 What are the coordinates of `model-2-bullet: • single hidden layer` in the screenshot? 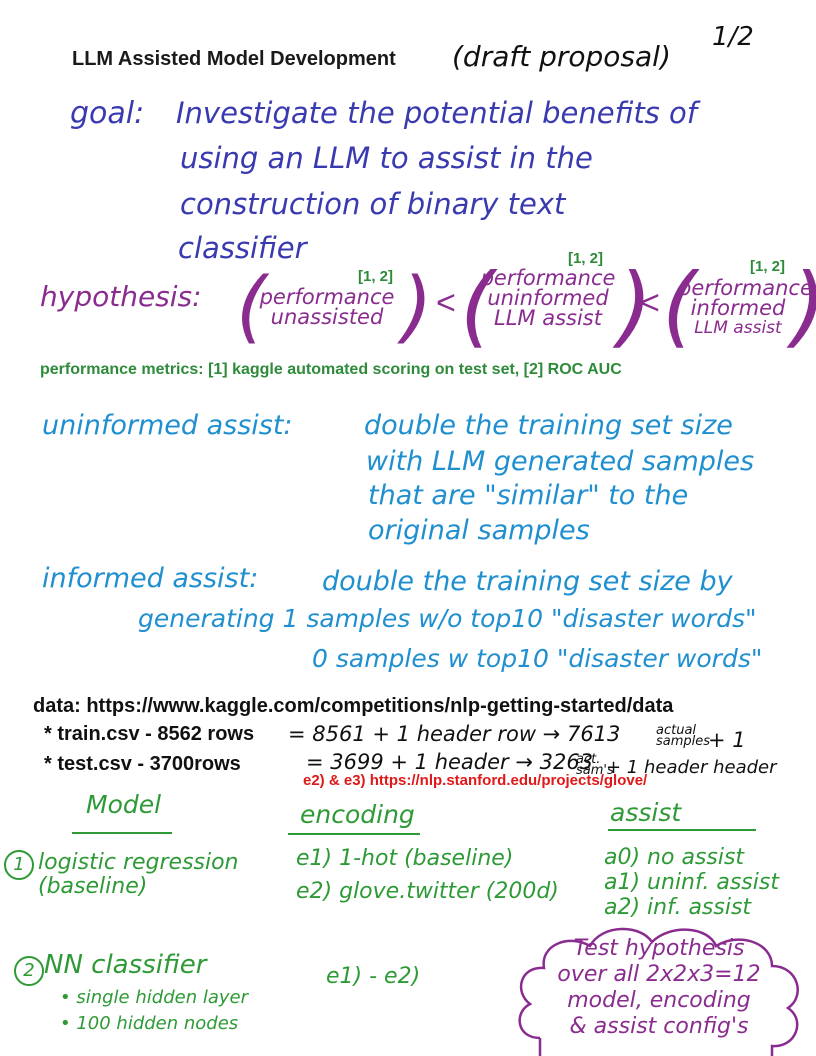 It's located at (154, 997).